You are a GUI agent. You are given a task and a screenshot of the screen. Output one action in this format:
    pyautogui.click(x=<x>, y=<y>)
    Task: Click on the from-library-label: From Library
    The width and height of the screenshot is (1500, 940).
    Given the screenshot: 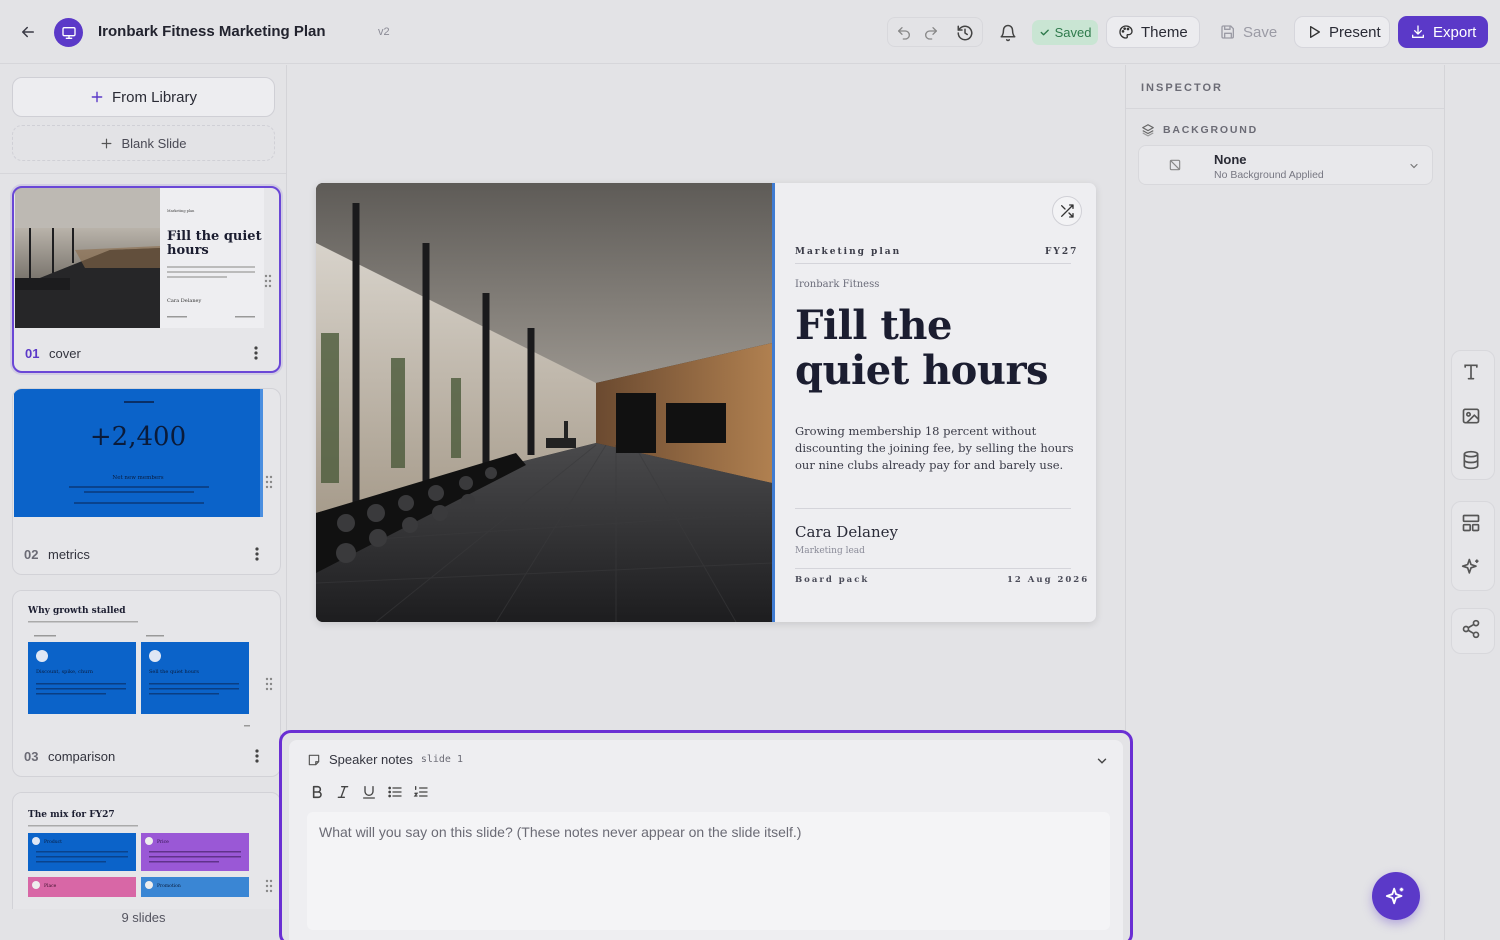 What is the action you would take?
    pyautogui.click(x=154, y=97)
    